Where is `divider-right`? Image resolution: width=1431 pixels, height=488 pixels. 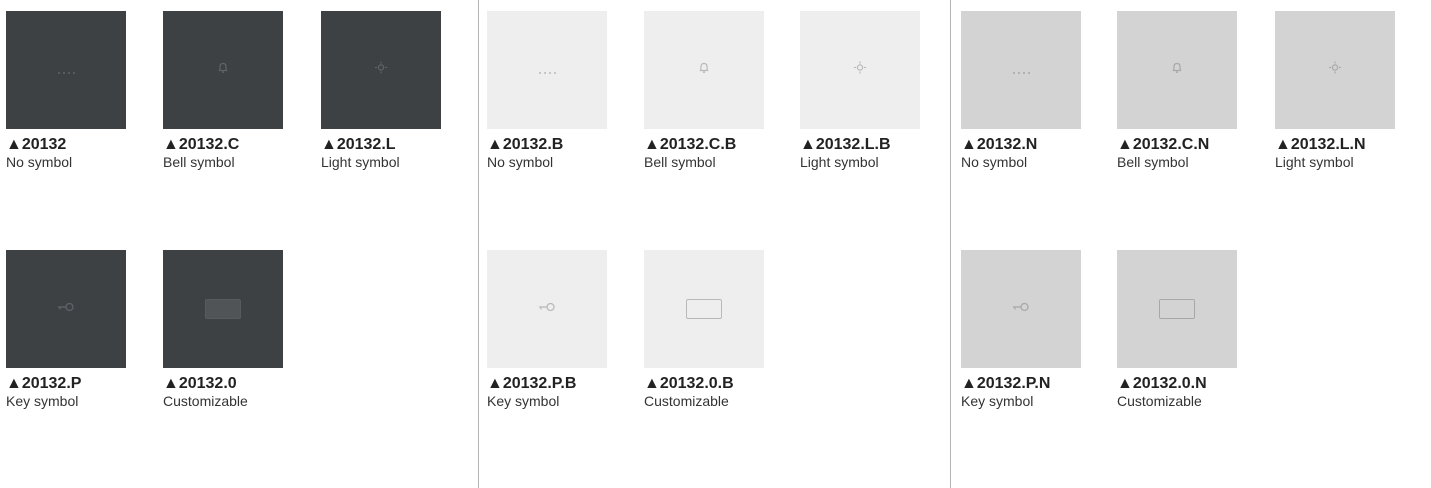 divider-right is located at coordinates (950, 244).